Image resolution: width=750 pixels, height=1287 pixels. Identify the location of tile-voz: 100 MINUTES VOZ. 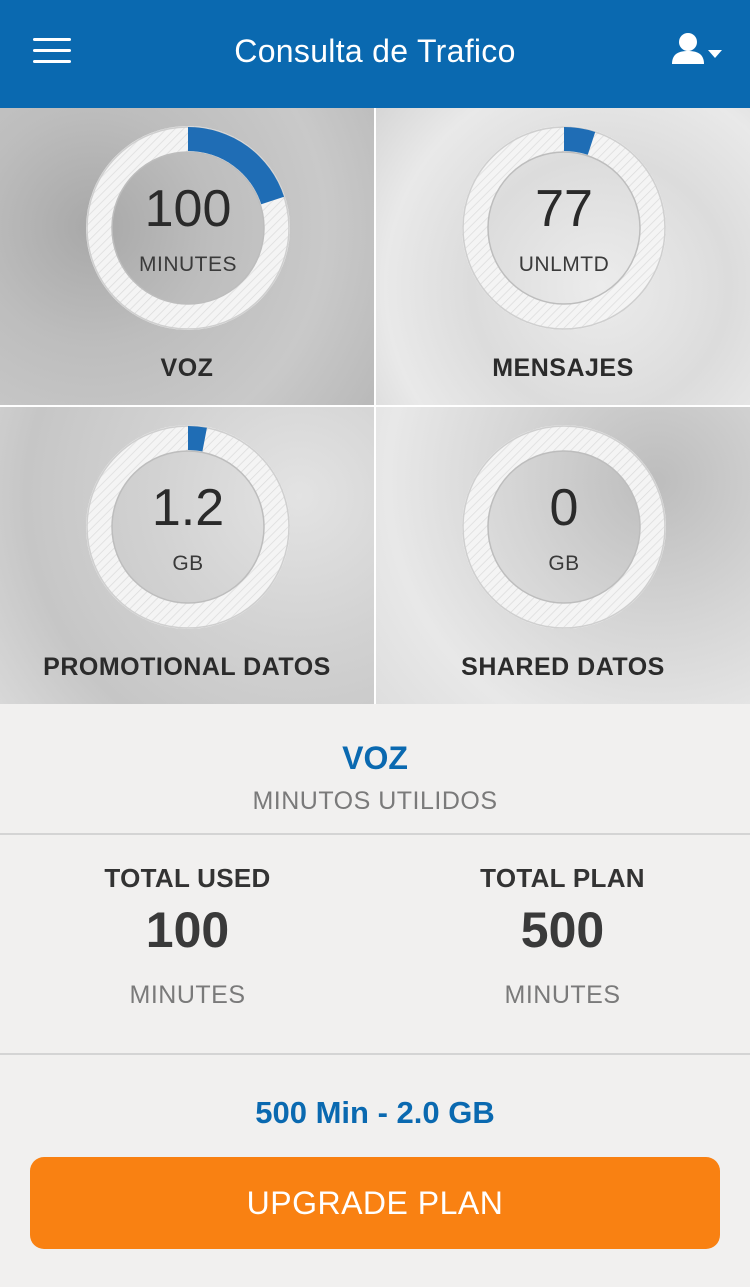
(187, 256).